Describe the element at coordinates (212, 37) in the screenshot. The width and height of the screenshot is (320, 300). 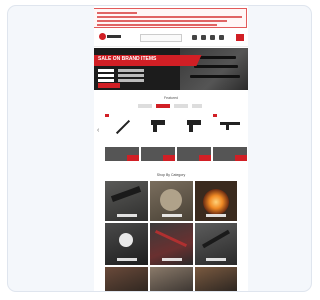
I see `compare-icon` at that location.